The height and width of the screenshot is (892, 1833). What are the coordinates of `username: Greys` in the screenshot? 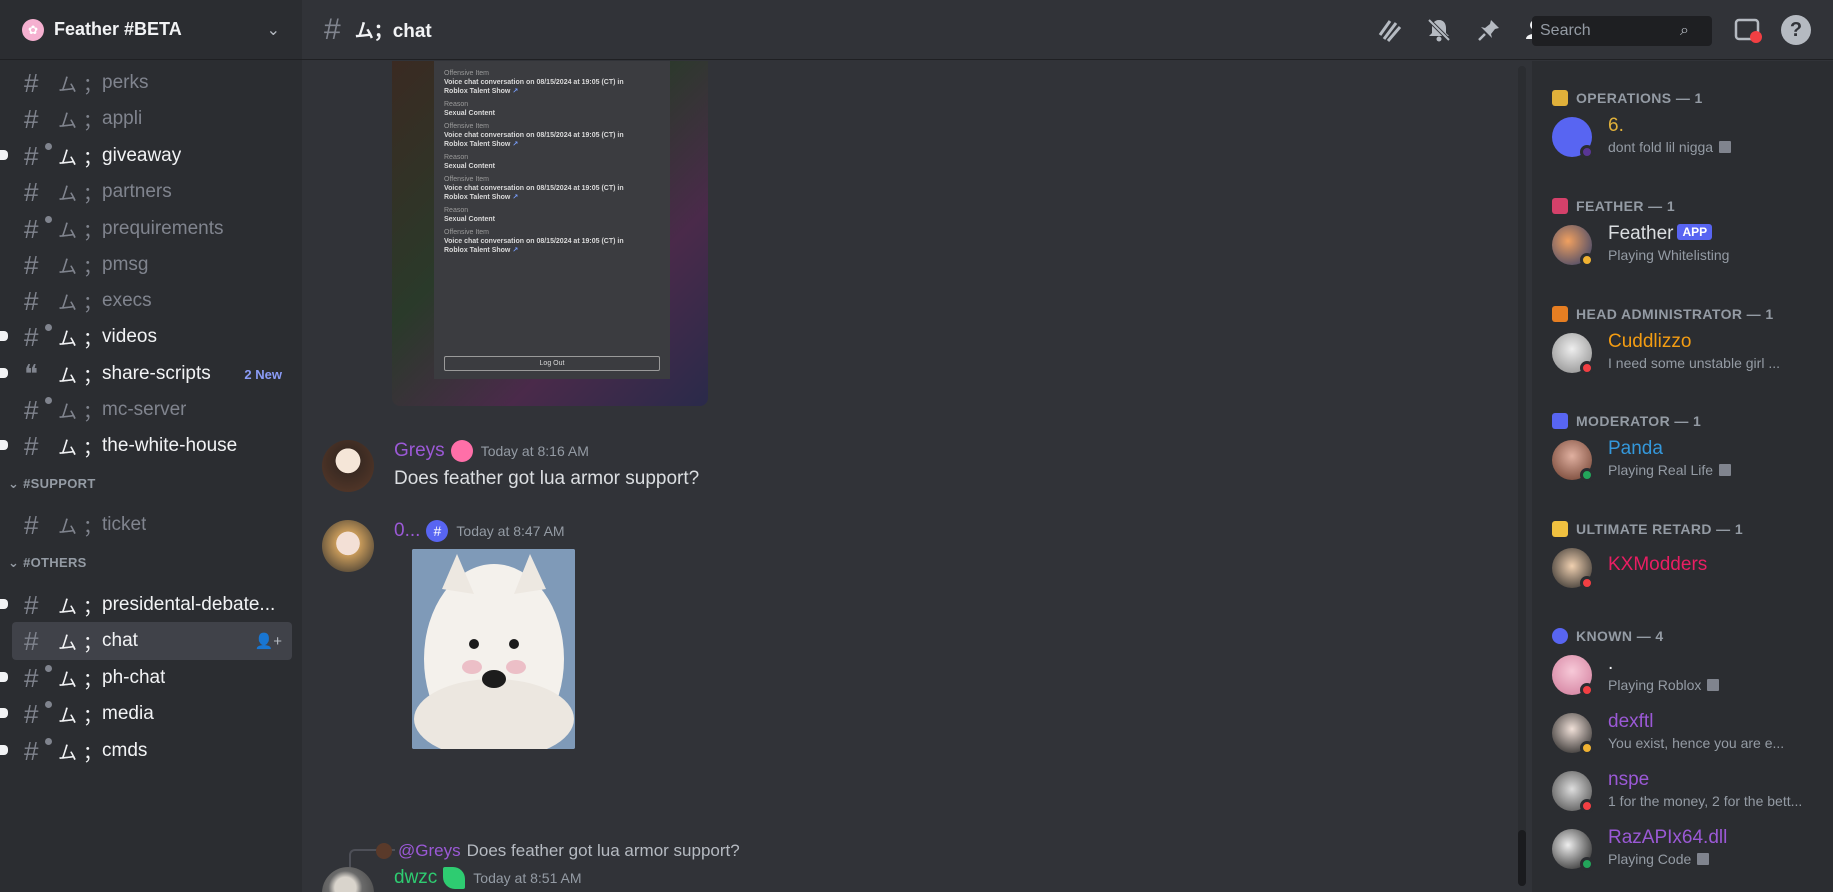 It's located at (419, 451).